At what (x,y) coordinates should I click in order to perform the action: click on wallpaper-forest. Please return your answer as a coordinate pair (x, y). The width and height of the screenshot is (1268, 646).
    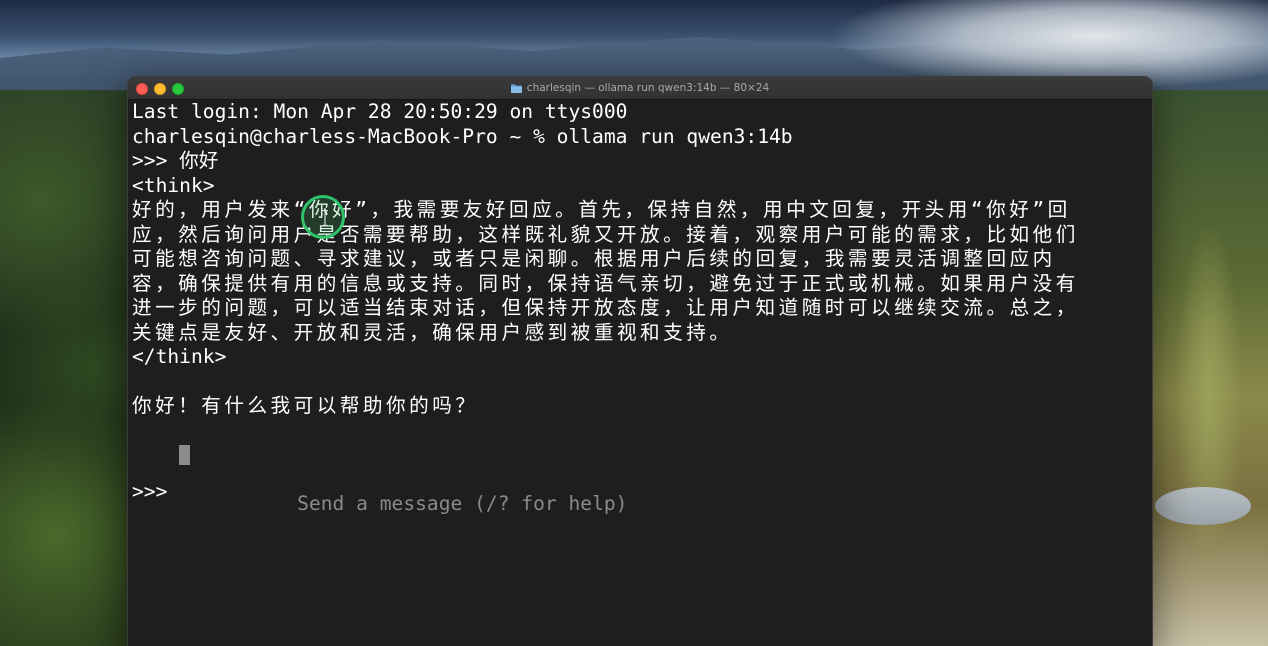
    Looking at the image, I should click on (67, 368).